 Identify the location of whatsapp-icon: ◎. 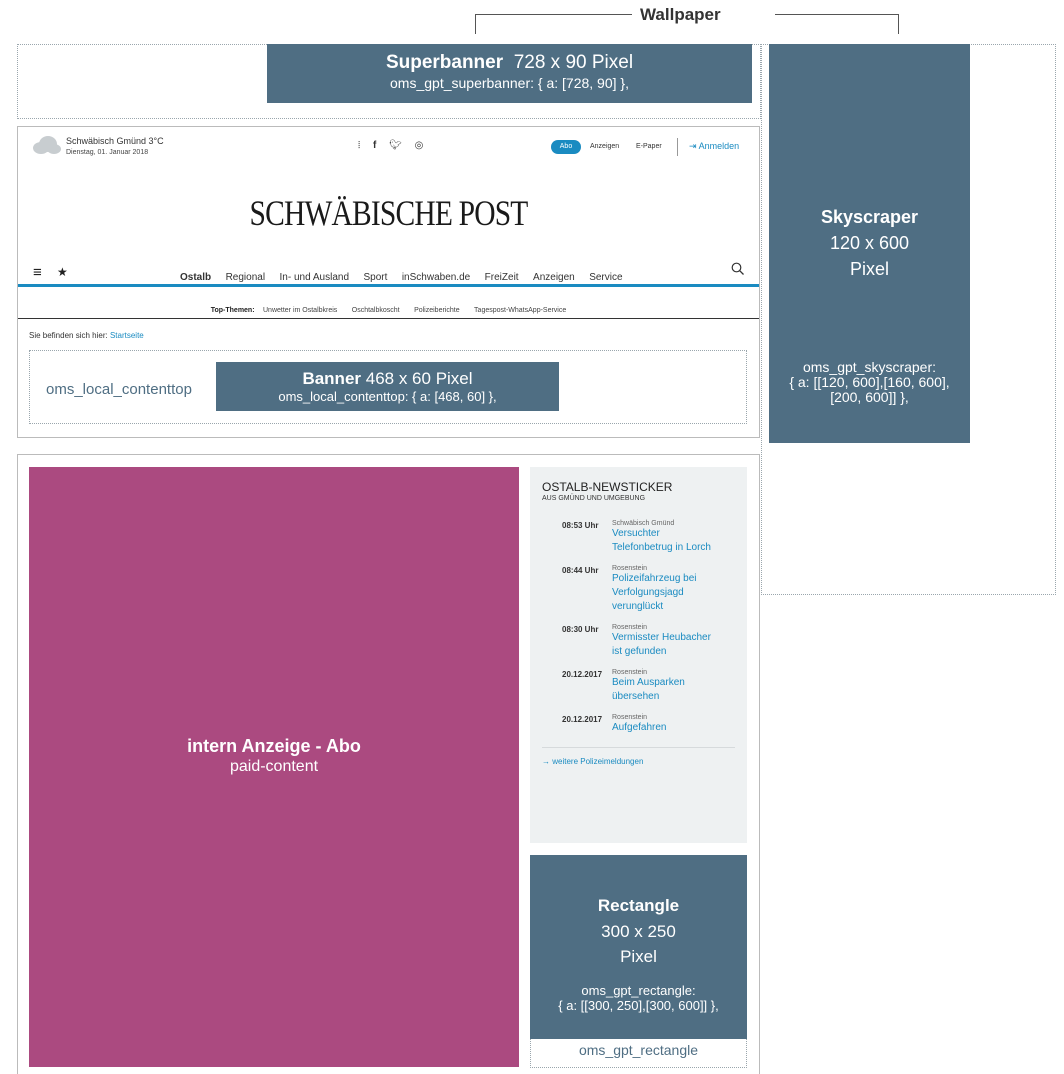
(419, 145).